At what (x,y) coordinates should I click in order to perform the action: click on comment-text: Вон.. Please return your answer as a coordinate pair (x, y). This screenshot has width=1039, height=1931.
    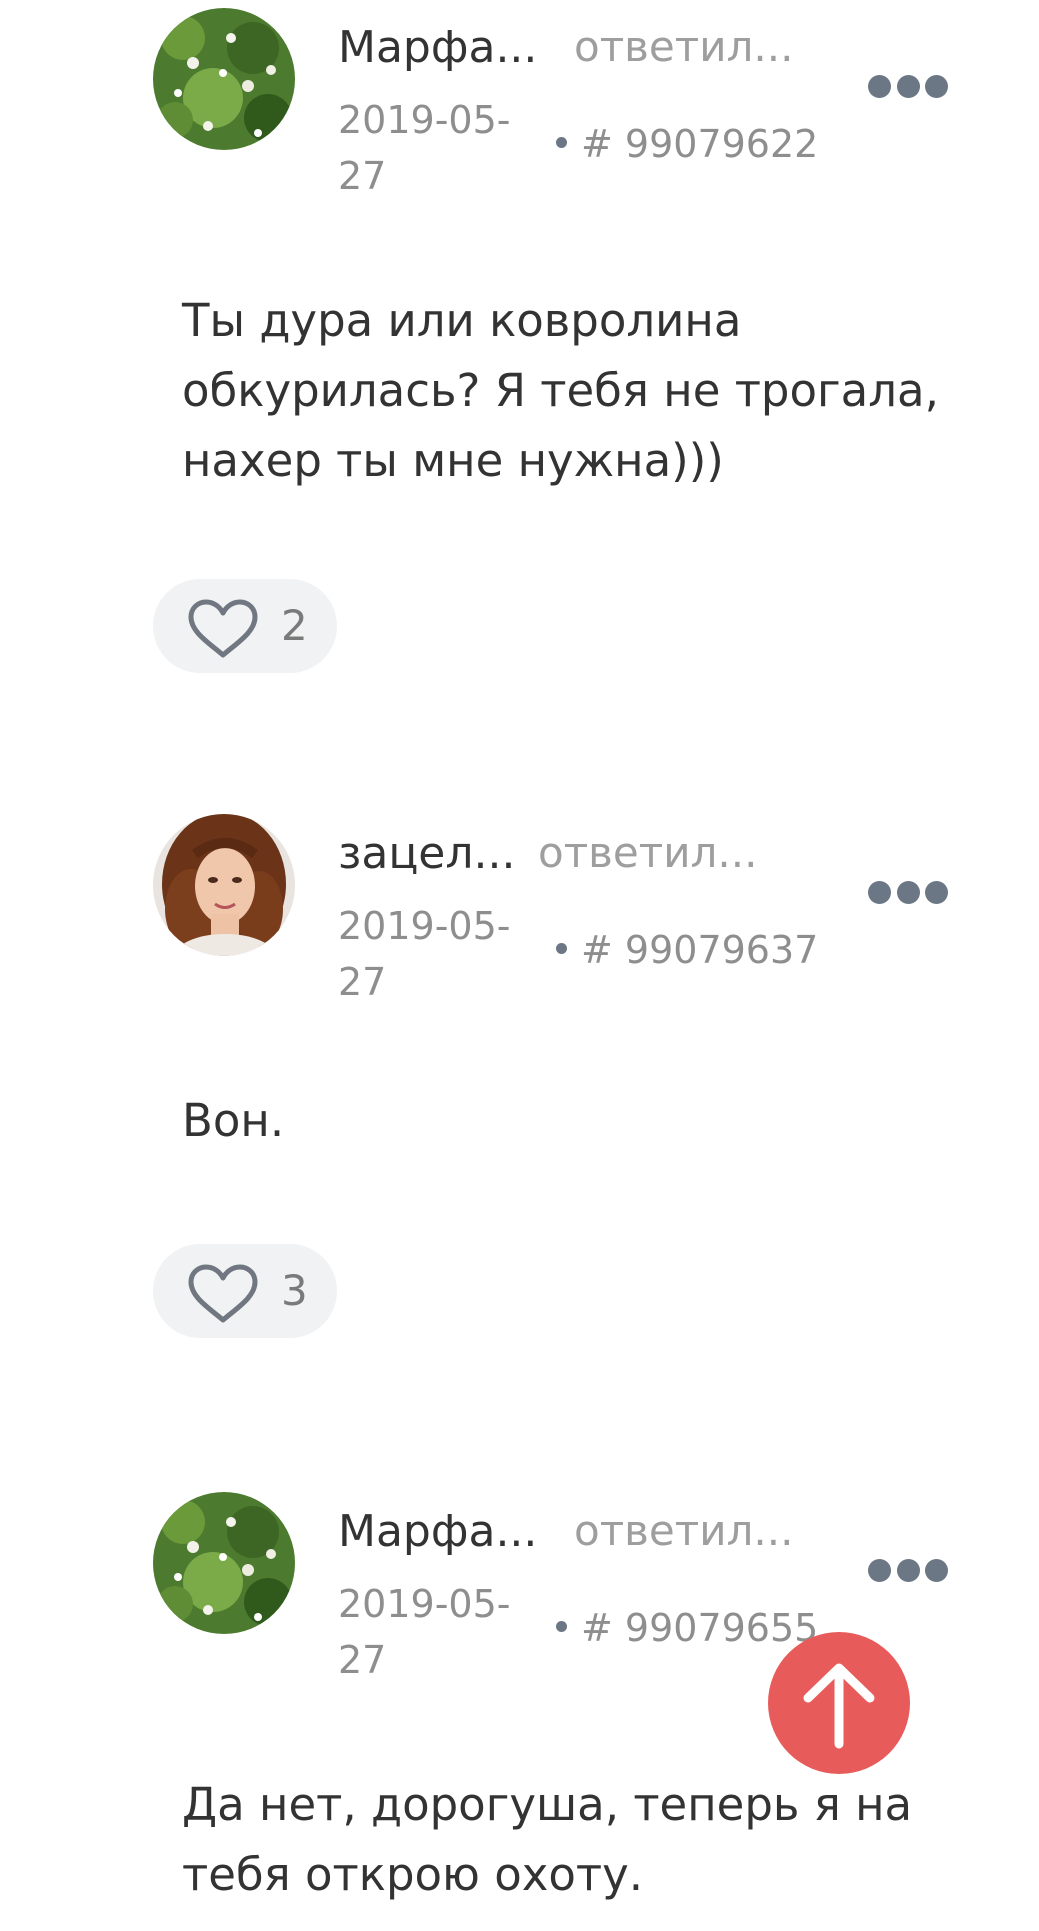
    Looking at the image, I should click on (233, 1120).